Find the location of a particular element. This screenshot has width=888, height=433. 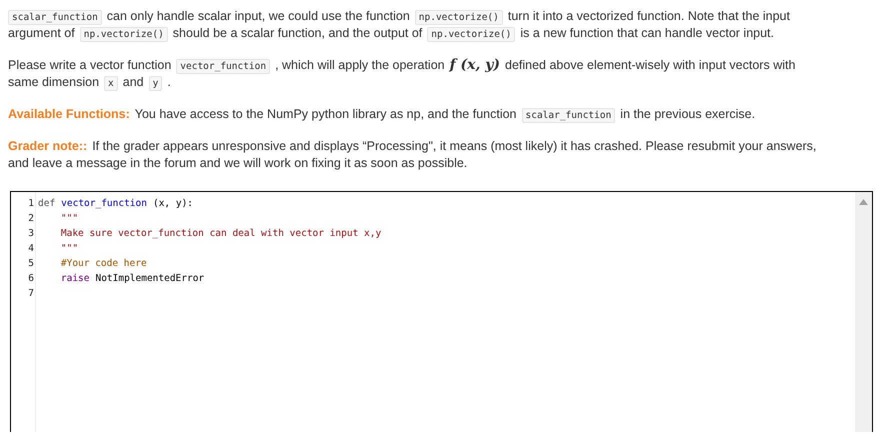

line-number: 7 is located at coordinates (31, 294).